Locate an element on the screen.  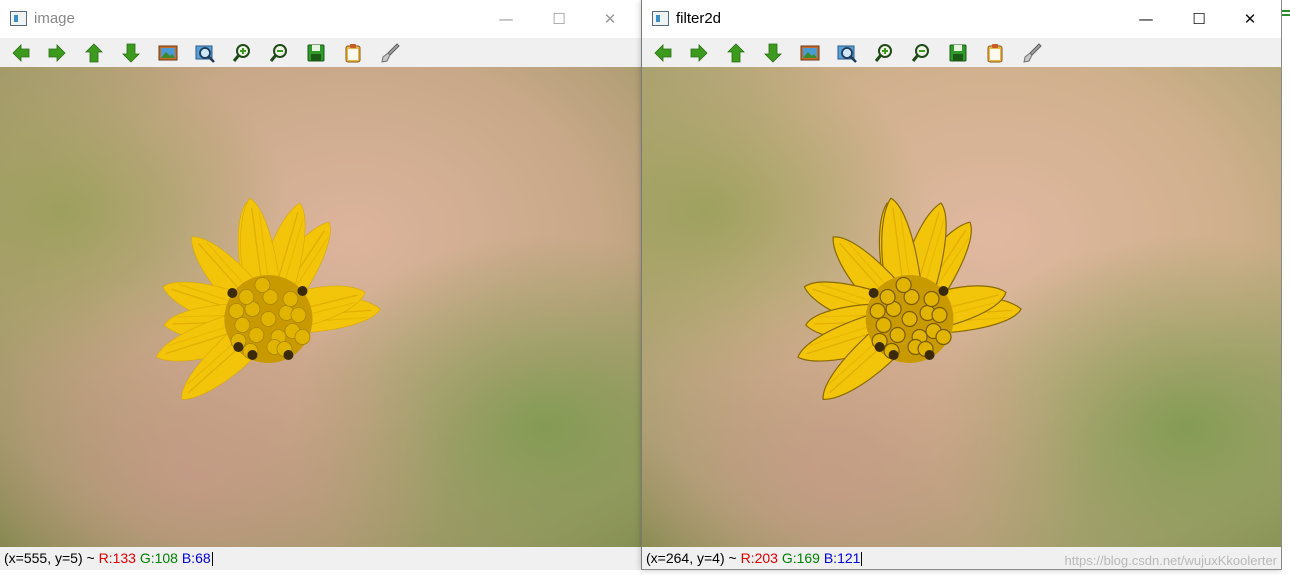
status-green: G:108 is located at coordinates (158, 558).